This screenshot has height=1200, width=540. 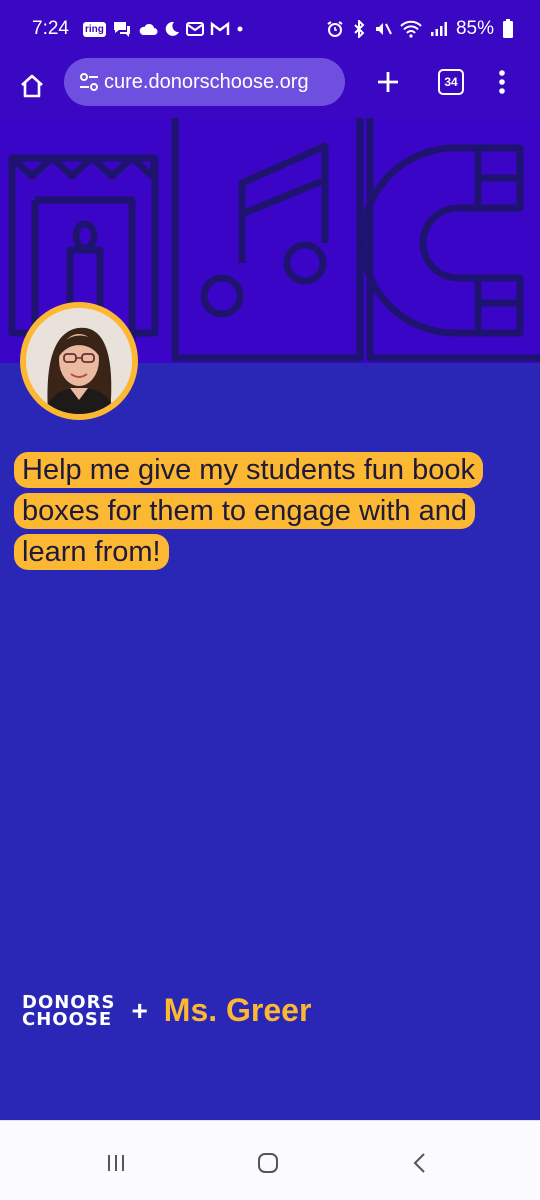 I want to click on alarm-icon, so click(x=335, y=29).